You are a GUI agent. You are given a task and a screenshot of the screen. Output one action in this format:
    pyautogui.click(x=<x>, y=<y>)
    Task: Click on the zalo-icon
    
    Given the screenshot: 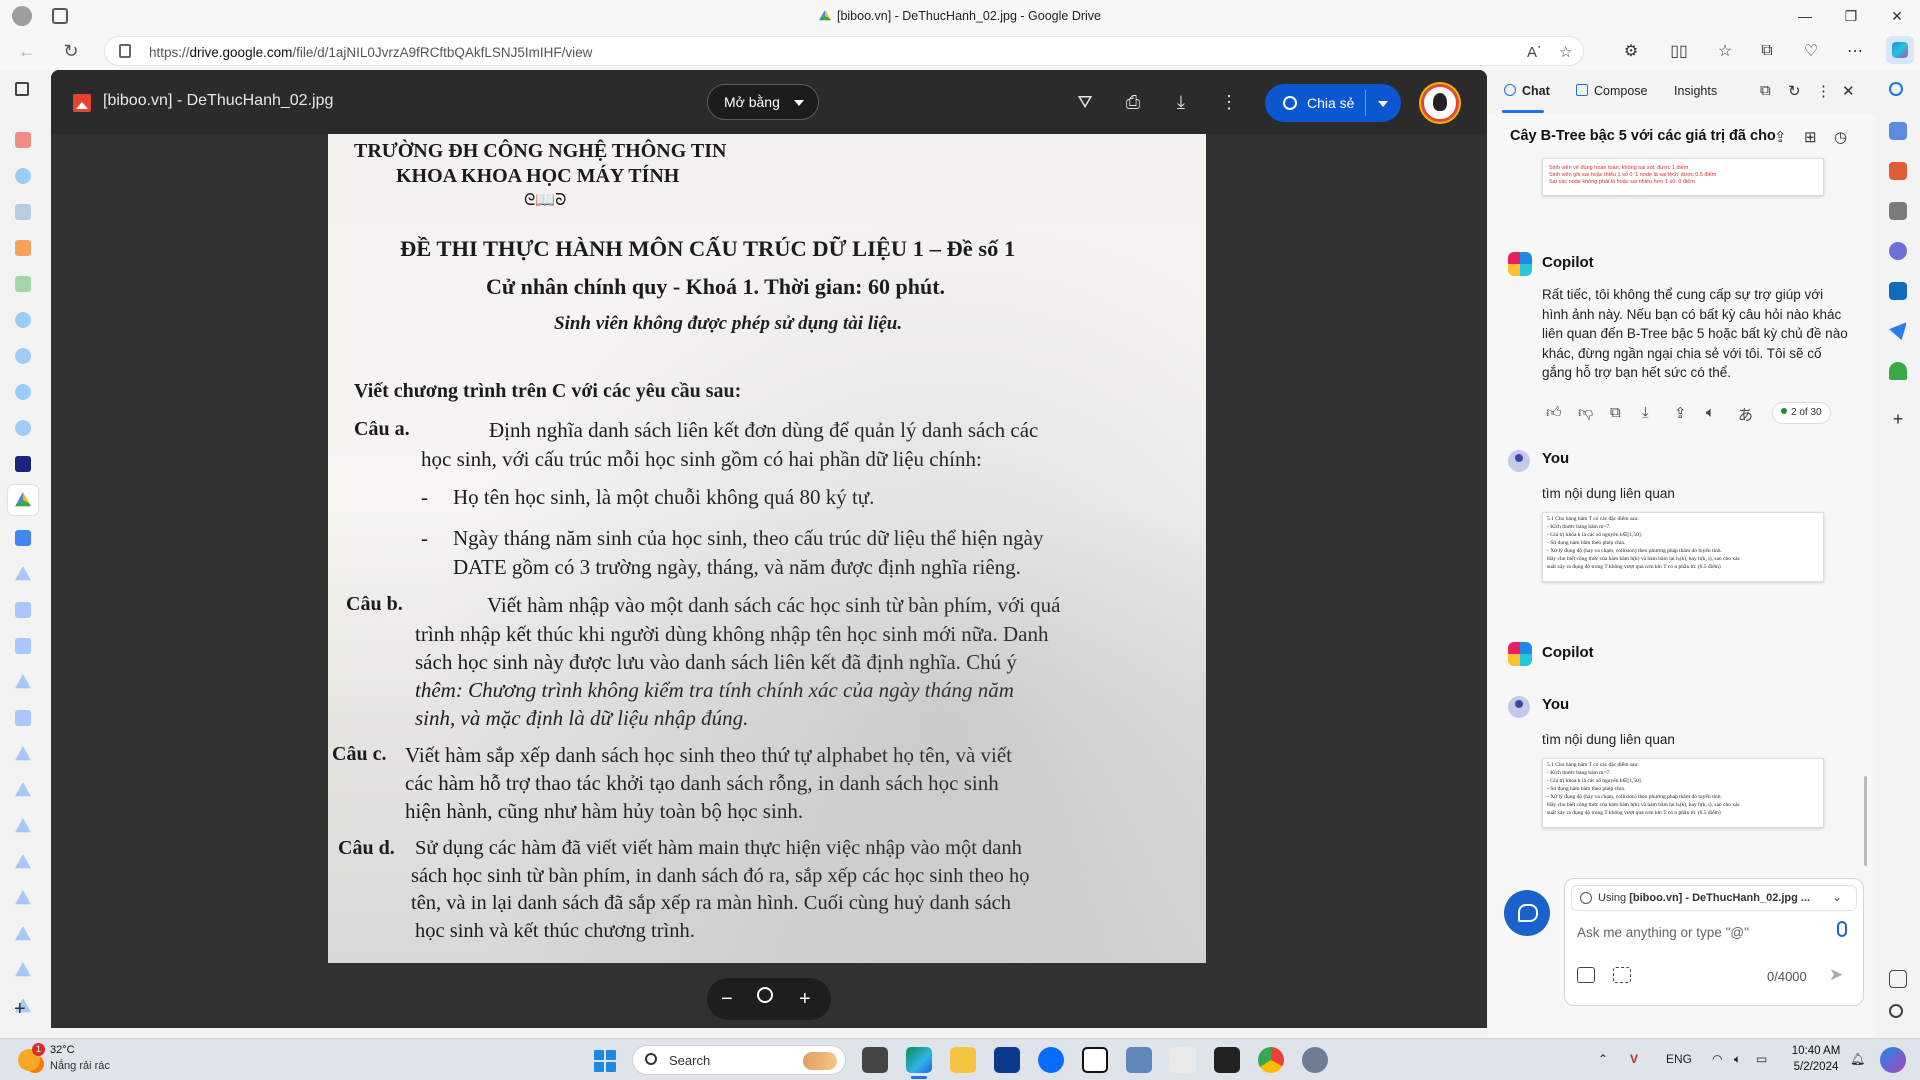 What is the action you would take?
    pyautogui.click(x=1051, y=1060)
    